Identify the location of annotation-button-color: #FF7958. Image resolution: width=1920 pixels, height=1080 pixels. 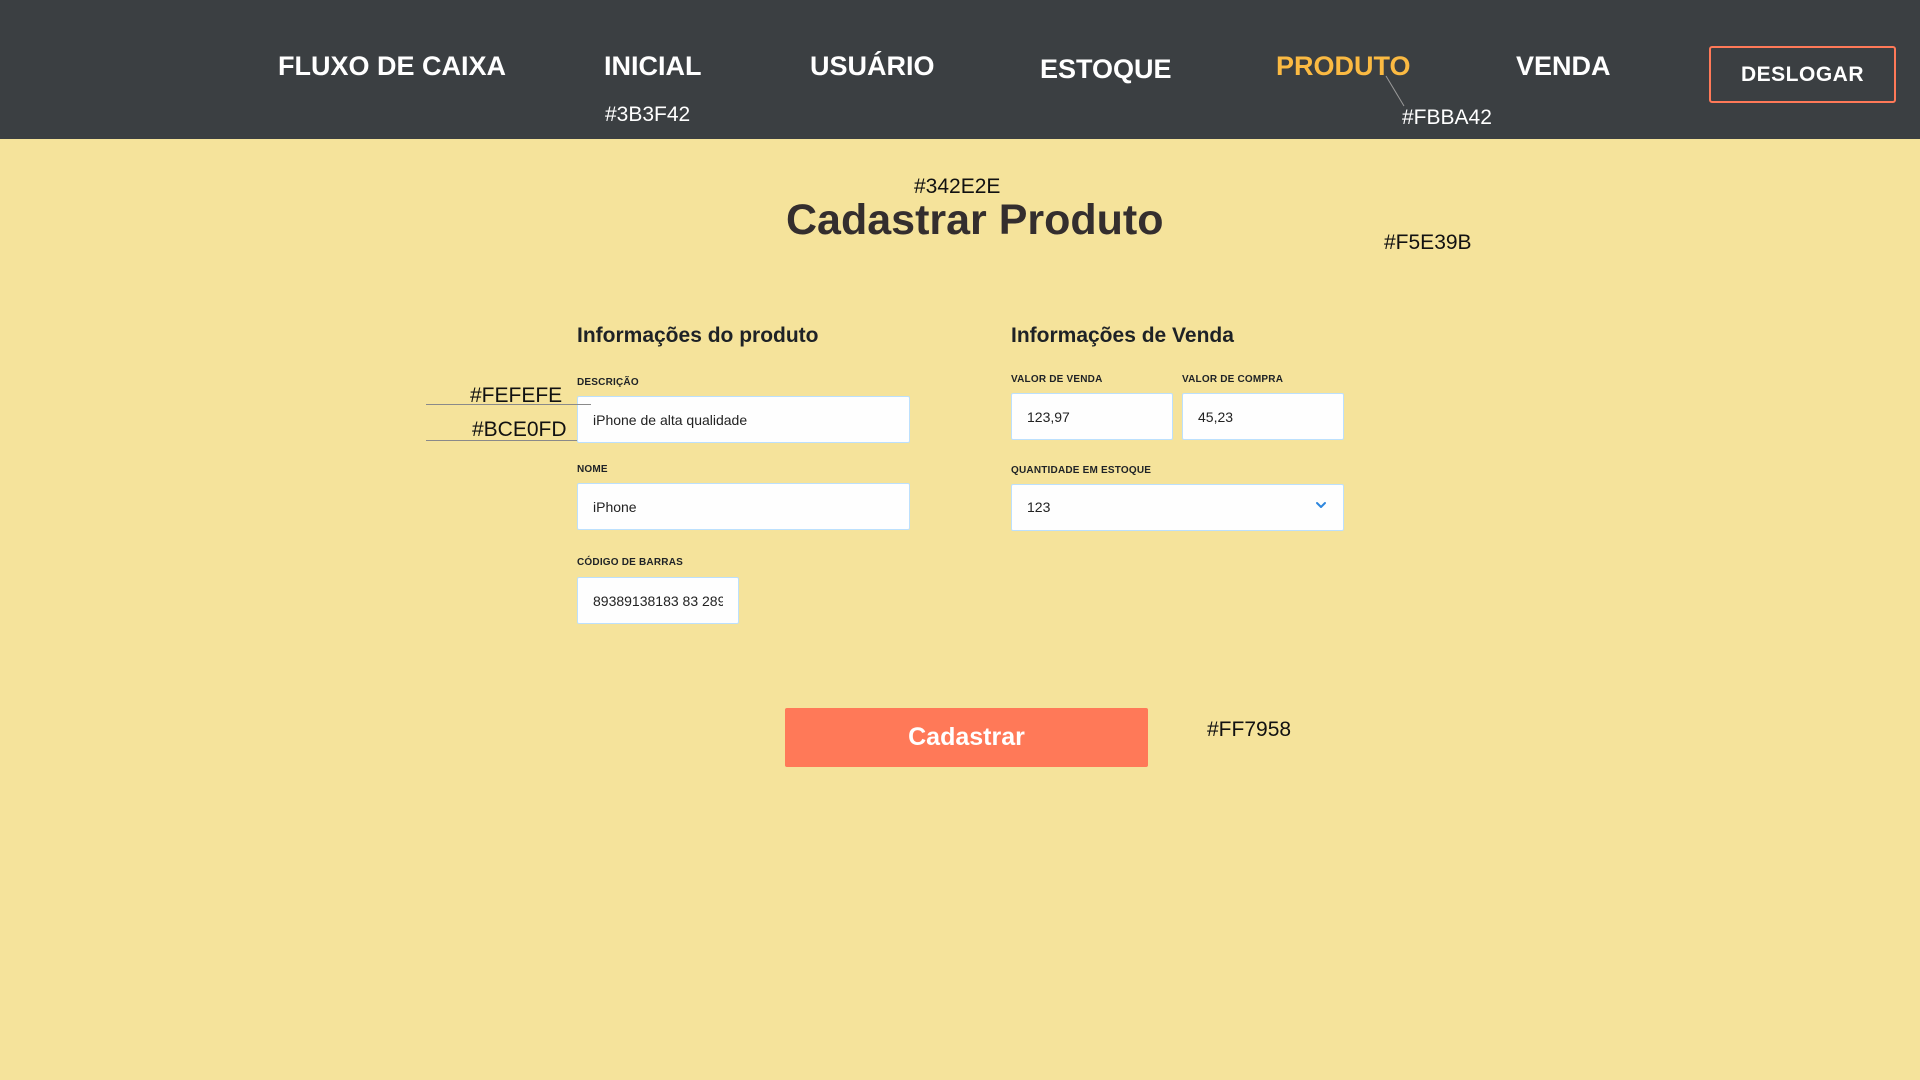
(1249, 729).